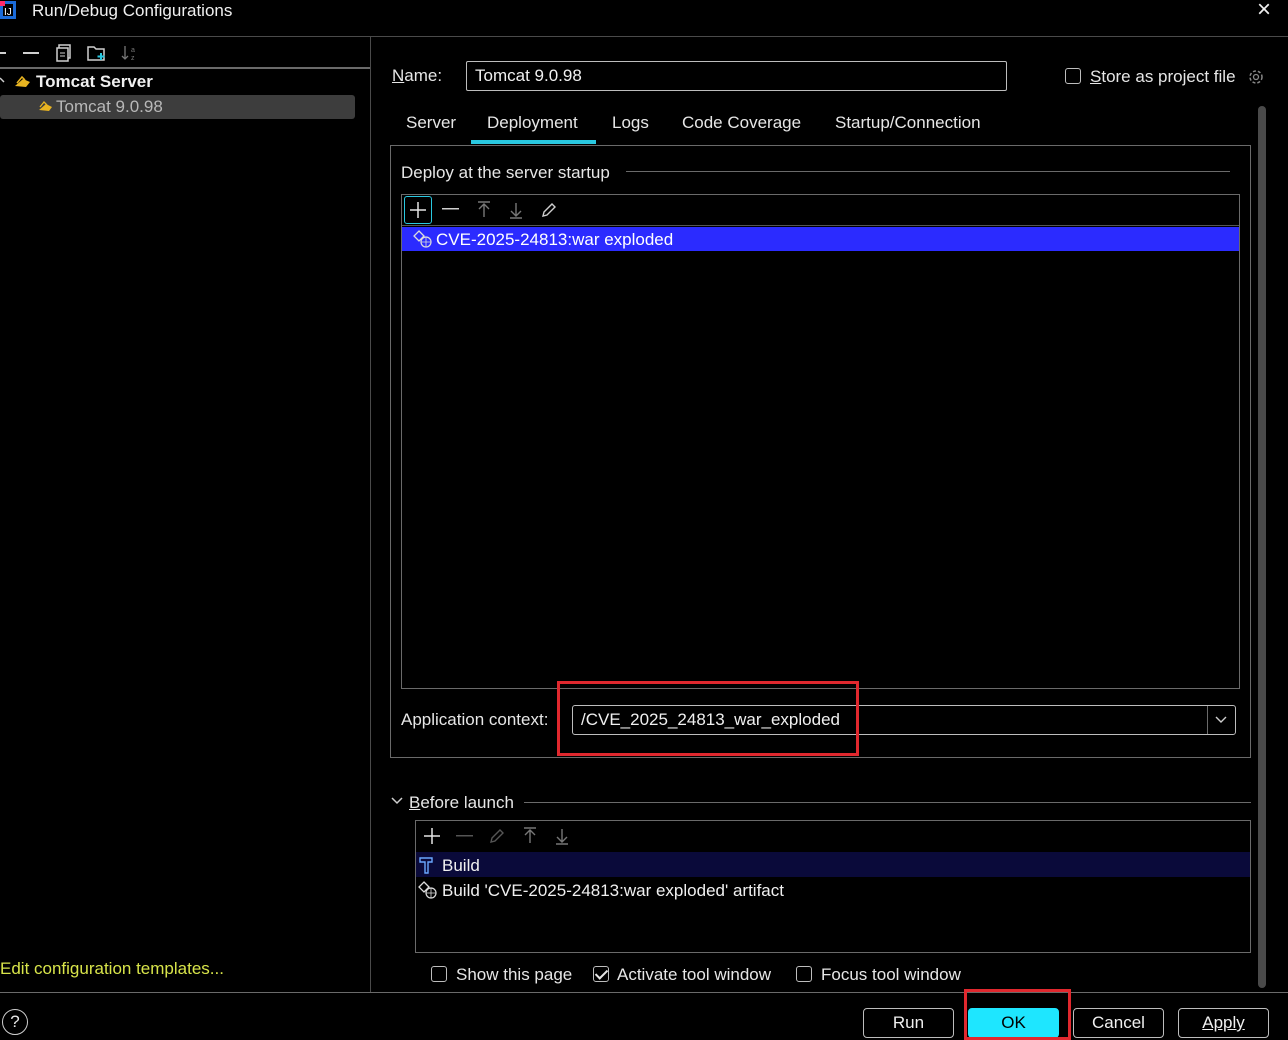 Image resolution: width=1288 pixels, height=1040 pixels. I want to click on task-edit-icon, so click(497, 836).